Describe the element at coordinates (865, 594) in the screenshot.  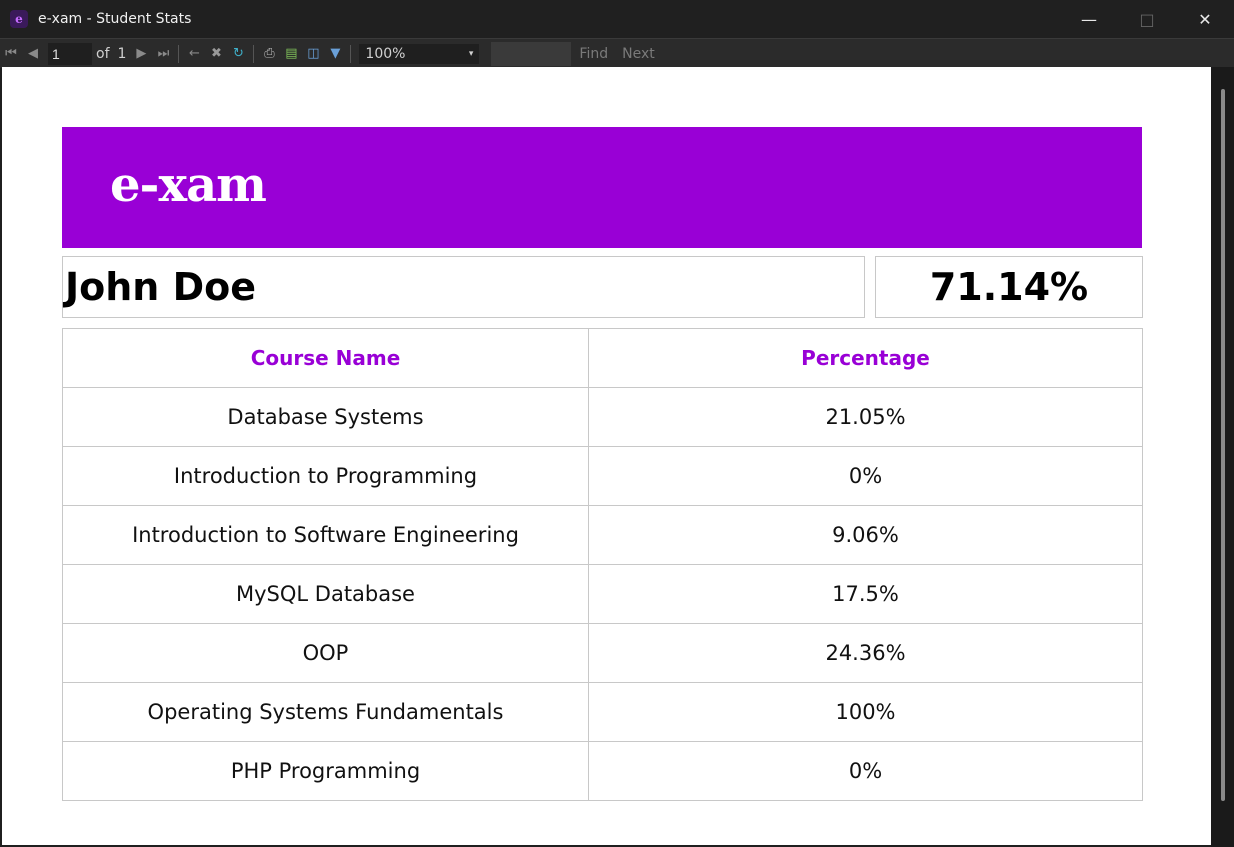
I see `percentage-cell: 17.5%` at that location.